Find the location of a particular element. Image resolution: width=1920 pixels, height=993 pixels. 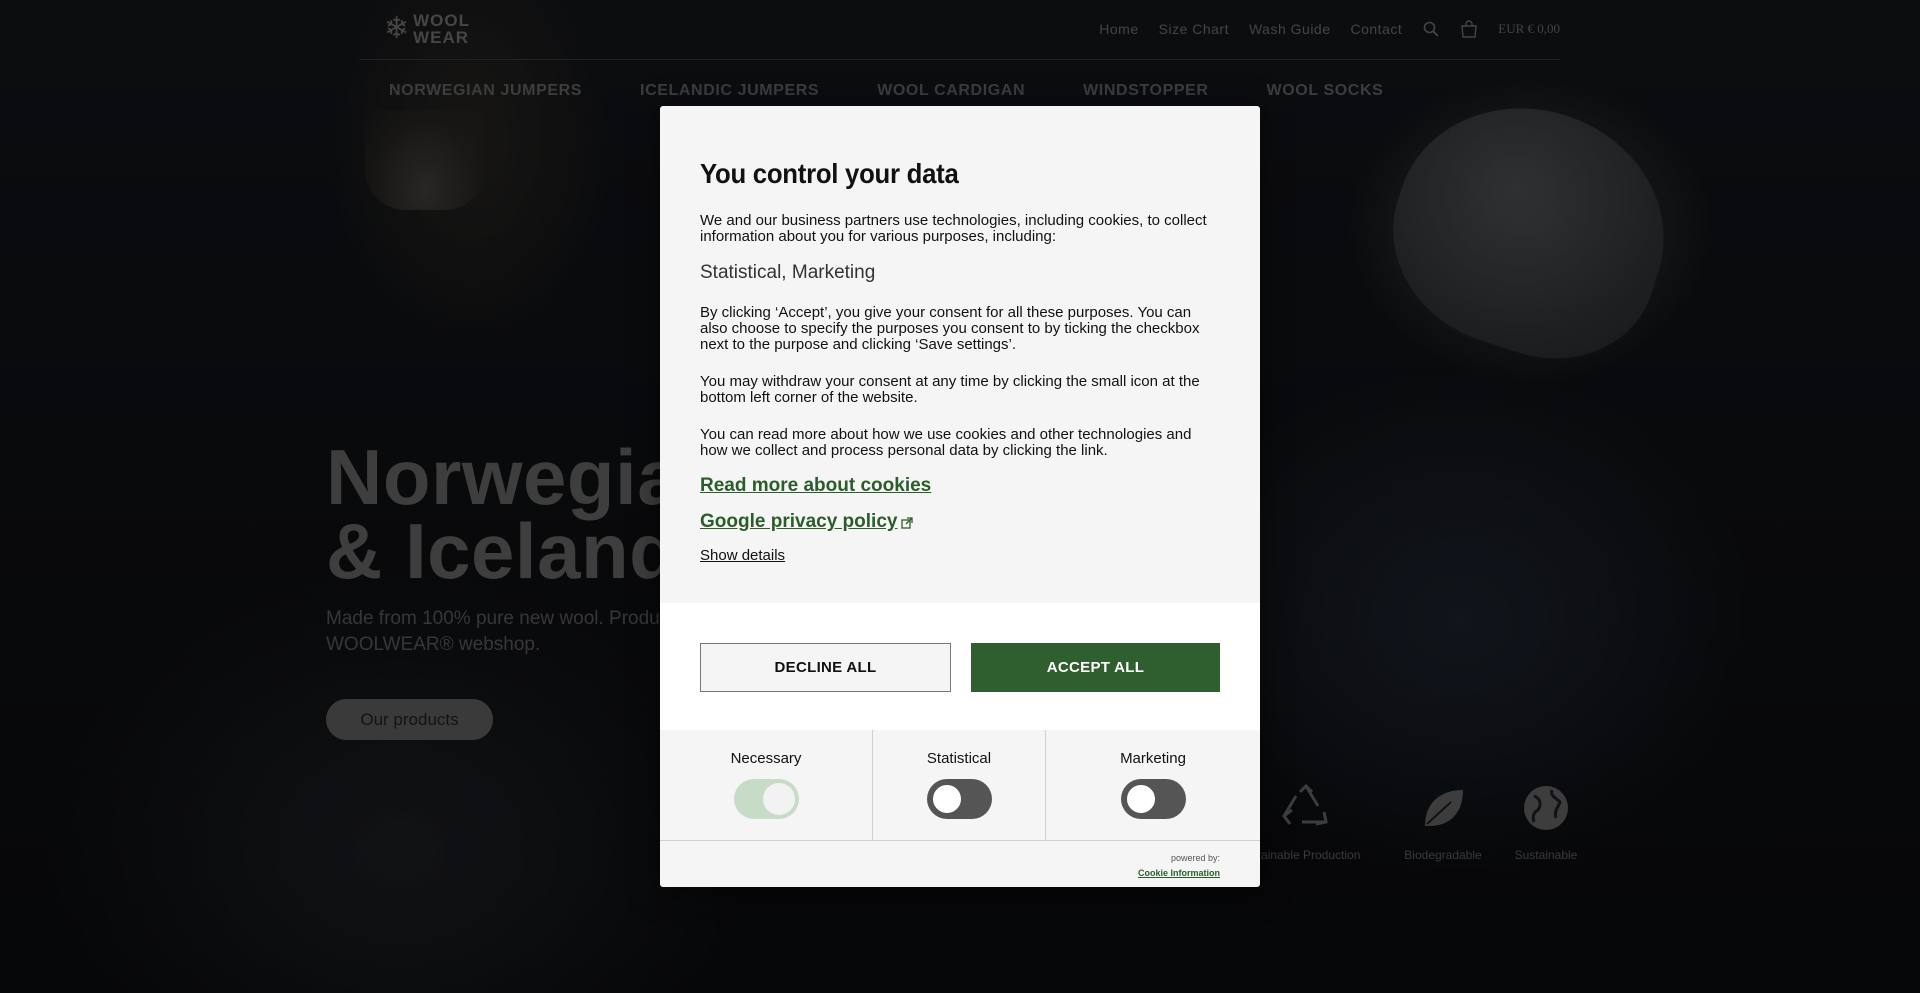

necessary-toggle is located at coordinates (766, 799).